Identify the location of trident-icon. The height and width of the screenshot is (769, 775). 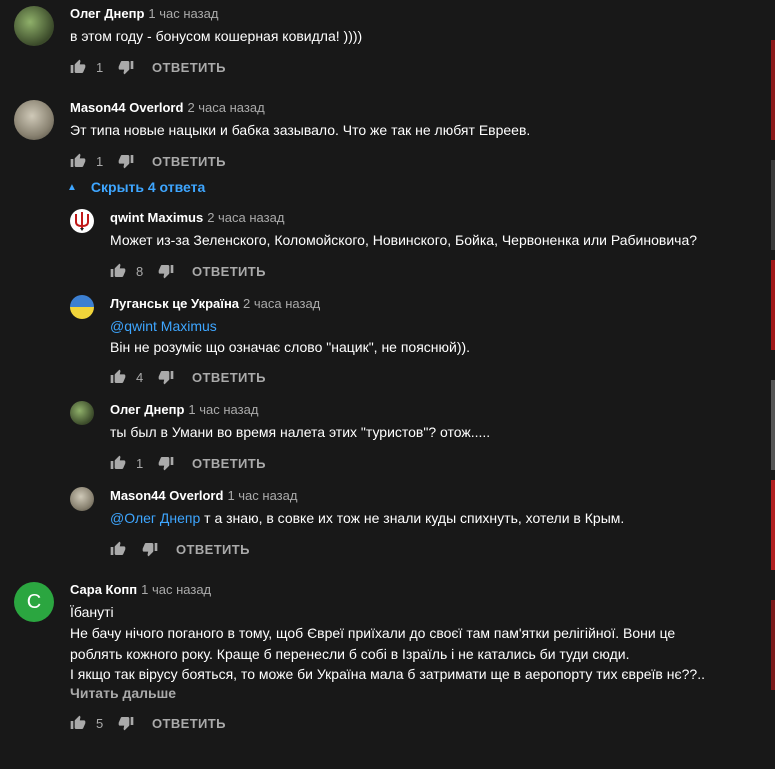
(82, 221).